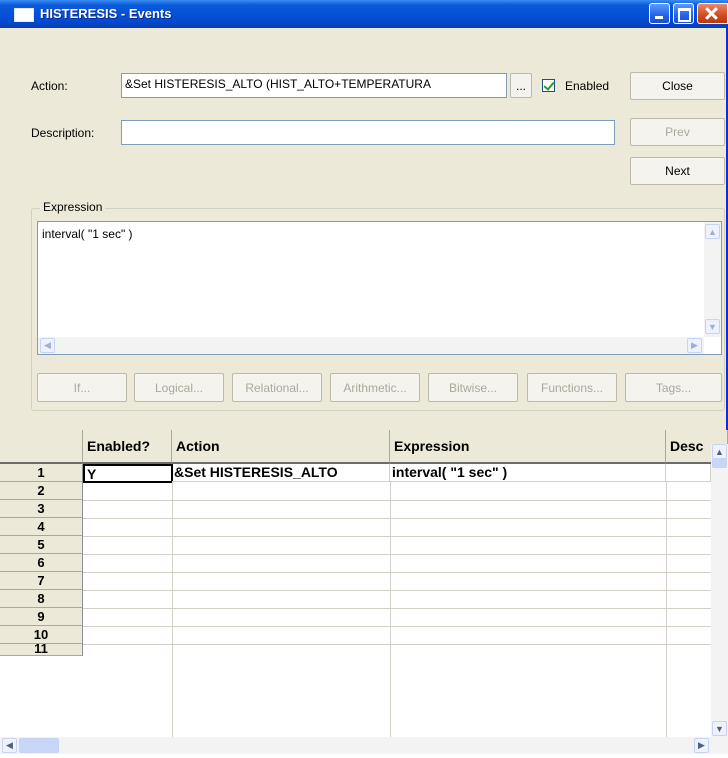 The width and height of the screenshot is (728, 758). I want to click on expression-horizontal-scrollbar: ◀ ▶, so click(371, 345).